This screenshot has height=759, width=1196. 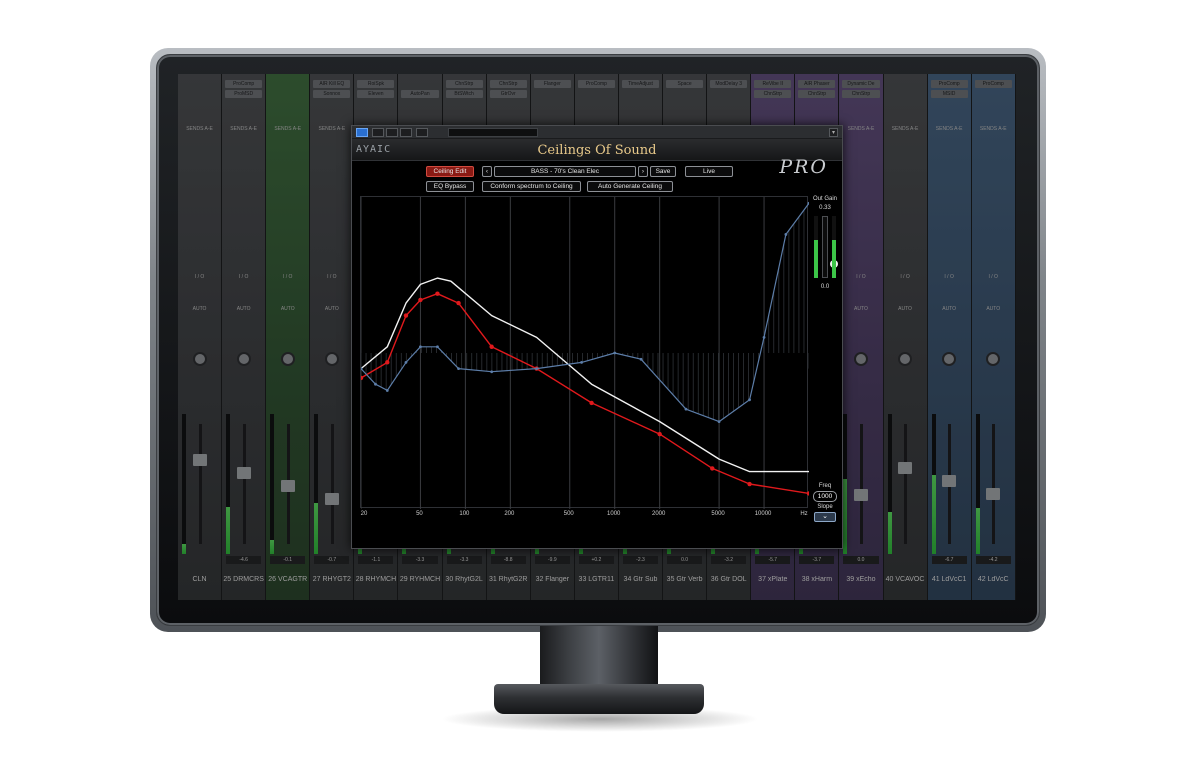 What do you see at coordinates (508, 94) in the screenshot?
I see `insert-slot: GtrOvr` at bounding box center [508, 94].